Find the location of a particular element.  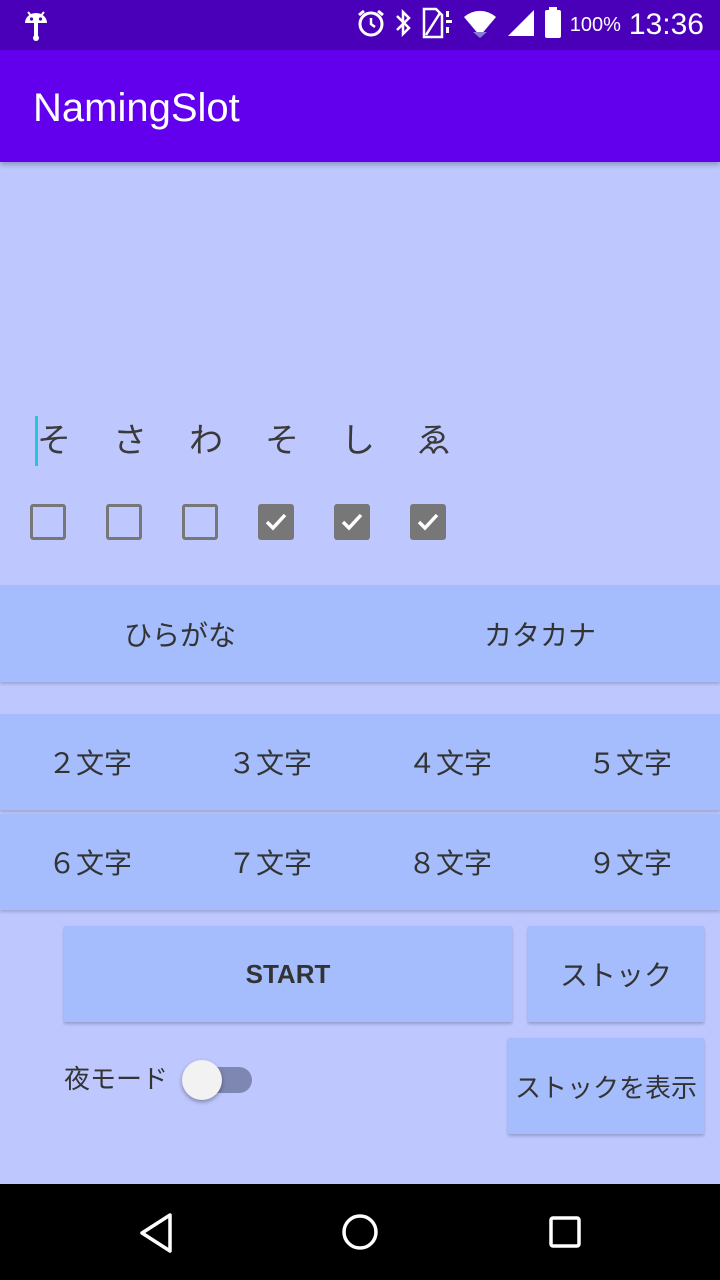

app-title: NamingSlot is located at coordinates (136, 108).